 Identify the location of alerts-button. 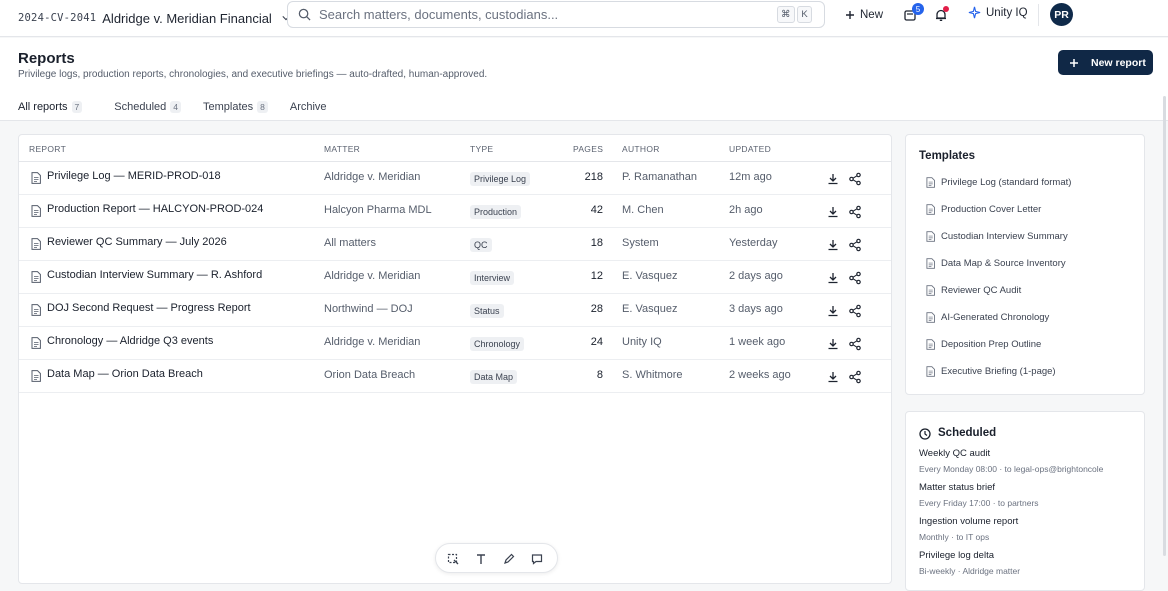
(941, 15).